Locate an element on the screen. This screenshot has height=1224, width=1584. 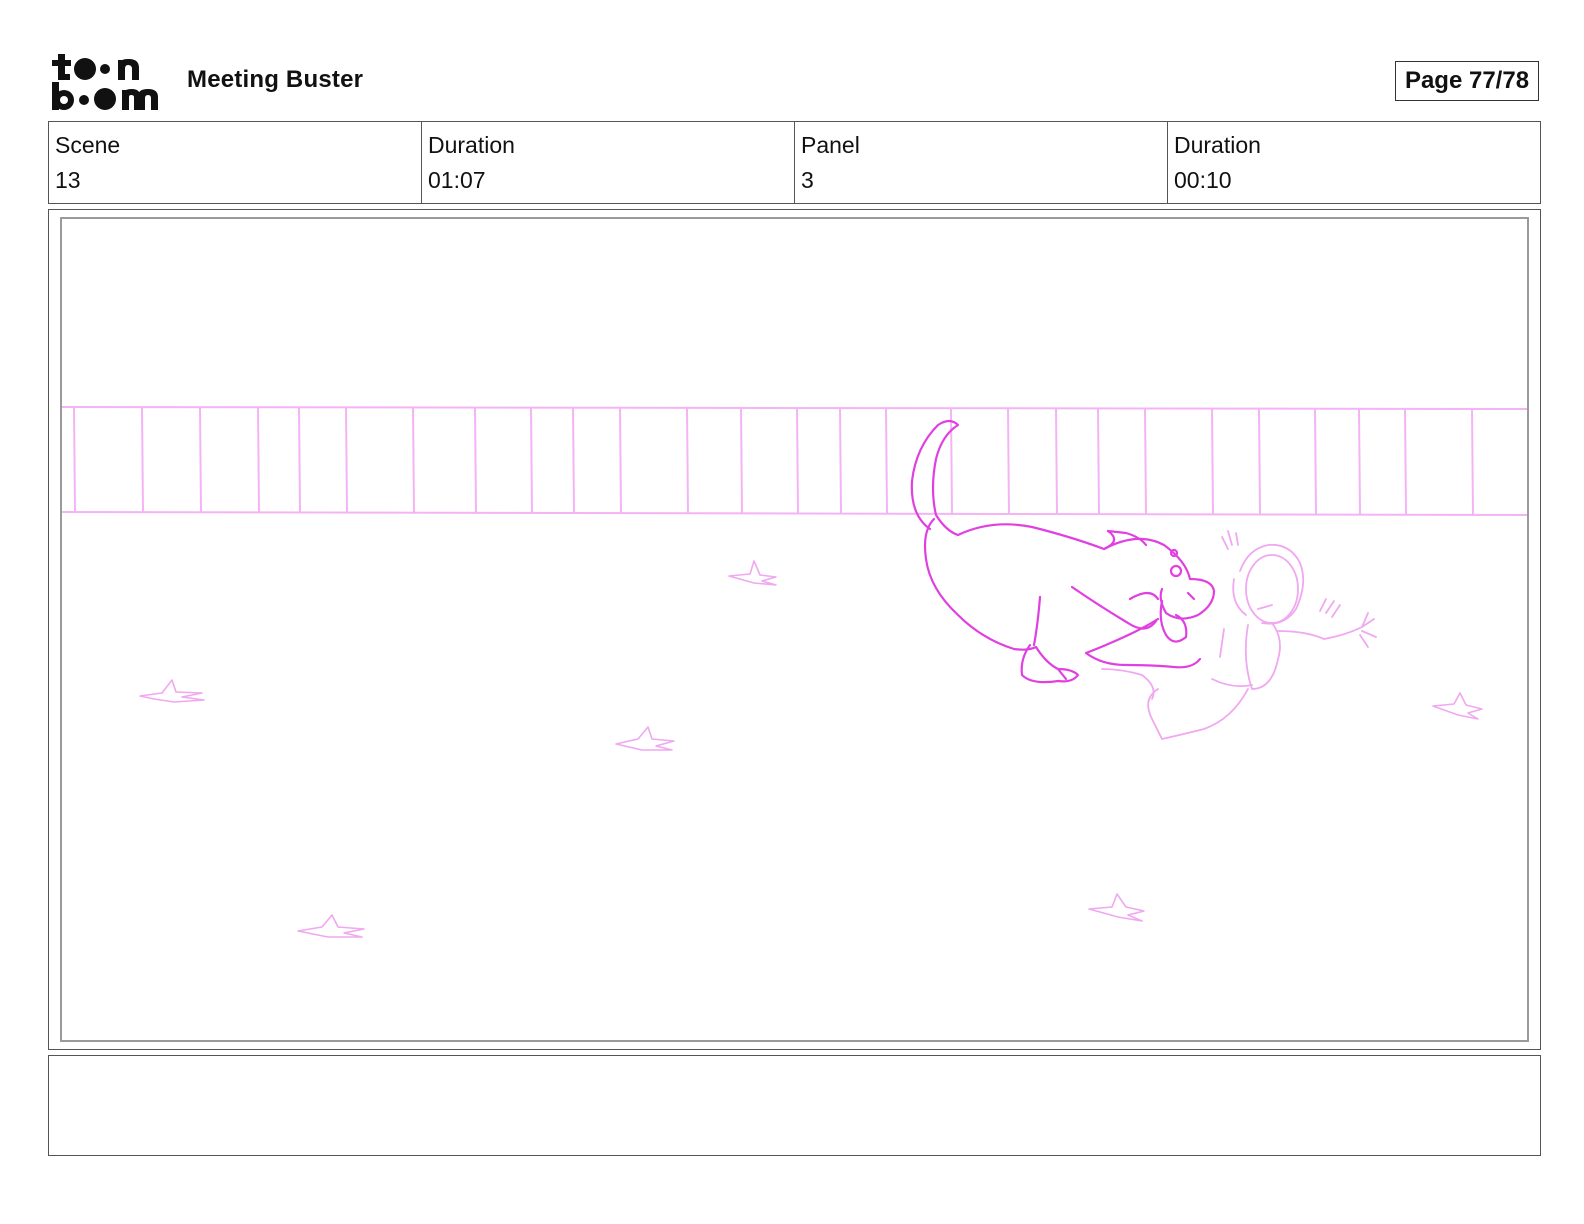
panel-cell: Panel 3 is located at coordinates (980, 162).